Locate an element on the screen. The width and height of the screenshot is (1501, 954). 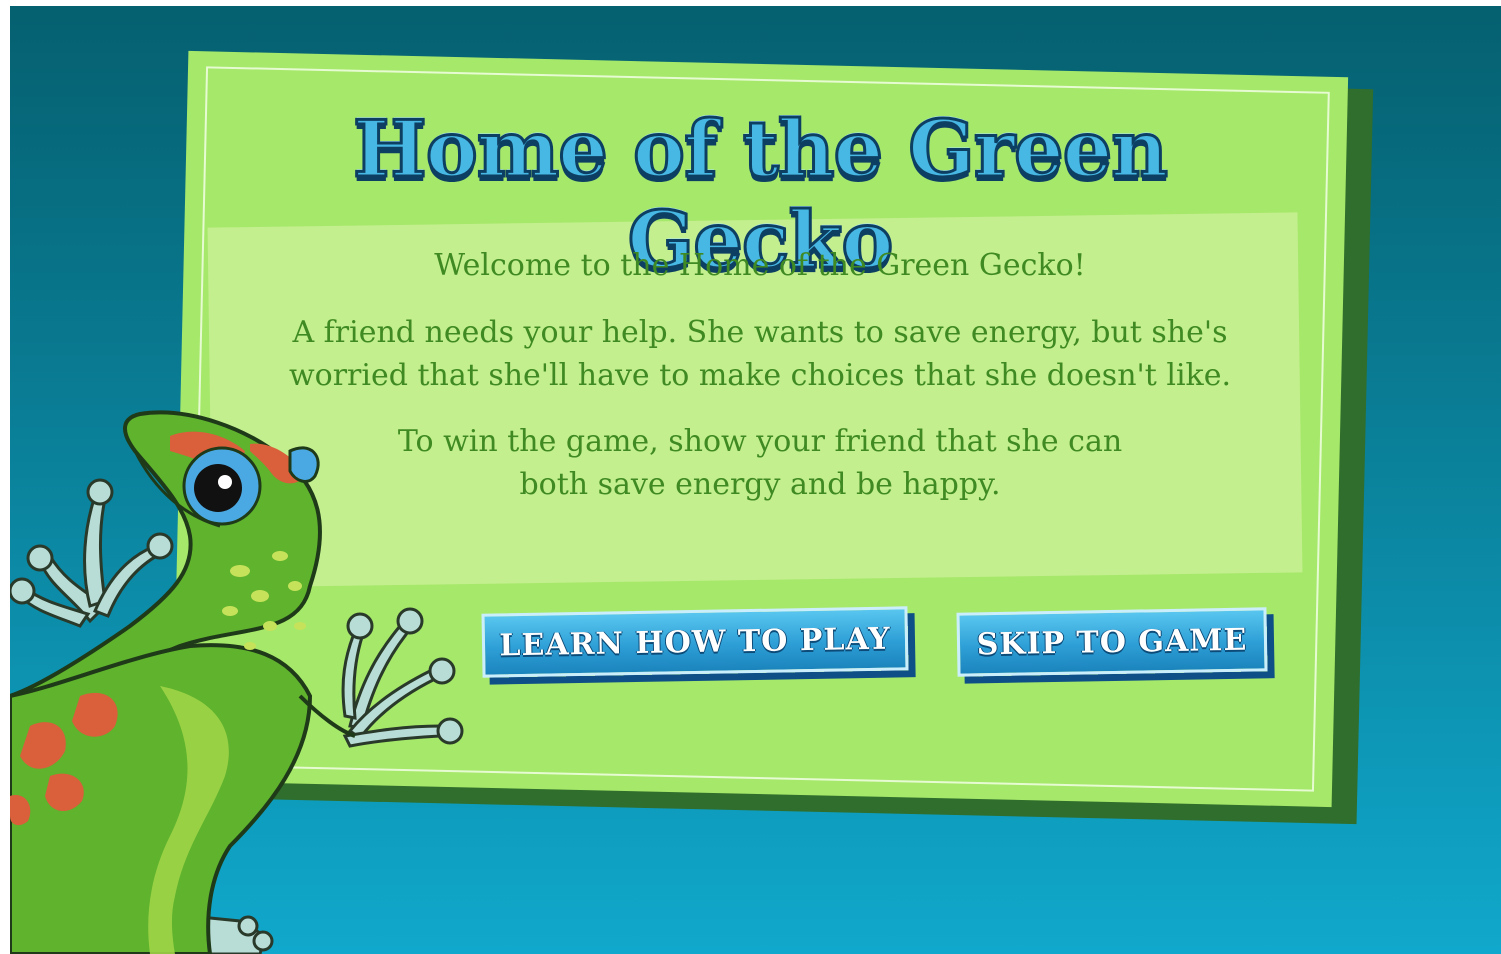
learn-how-to-play-label: LEARN HOW TO PLAY is located at coordinates (695, 642).